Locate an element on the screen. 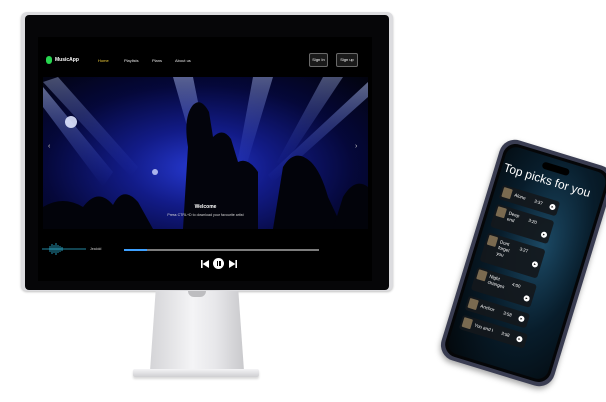 The image size is (606, 402). track-duration: 3:20 is located at coordinates (532, 221).